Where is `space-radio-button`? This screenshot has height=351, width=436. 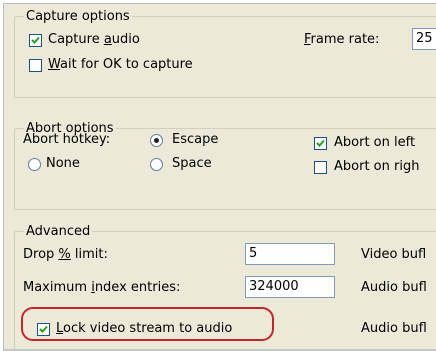 space-radio-button is located at coordinates (156, 164).